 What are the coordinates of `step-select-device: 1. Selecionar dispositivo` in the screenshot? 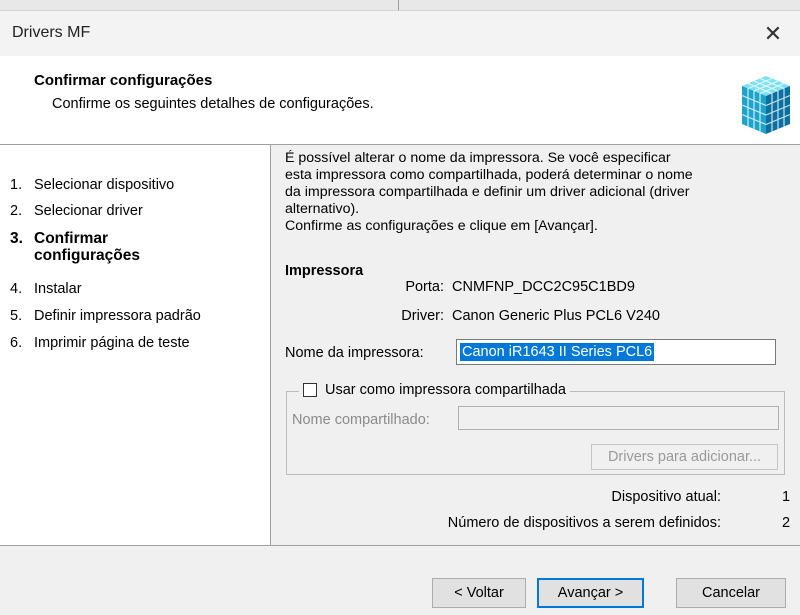 It's located at (92, 185).